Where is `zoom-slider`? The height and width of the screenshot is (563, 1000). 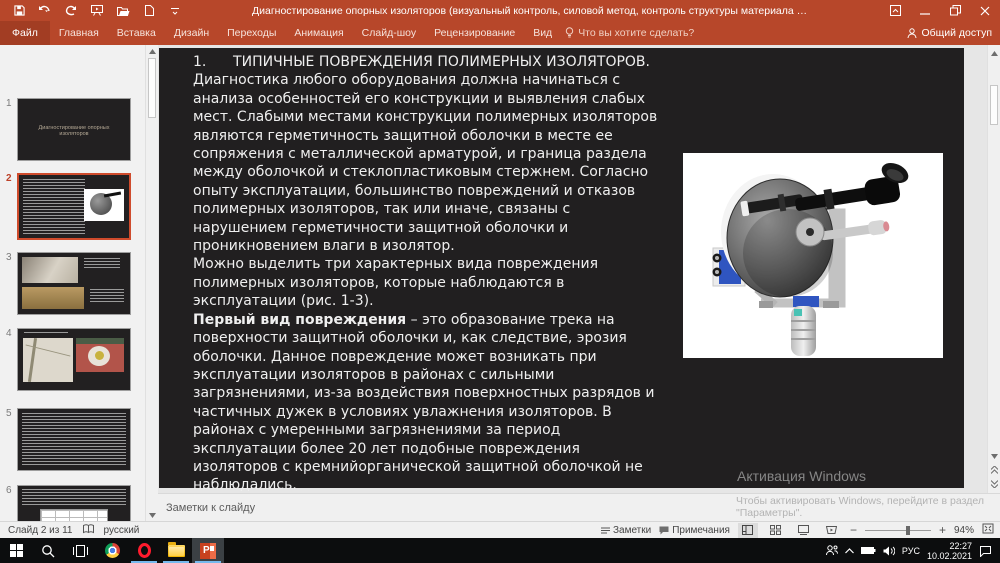
zoom-slider is located at coordinates (897, 530).